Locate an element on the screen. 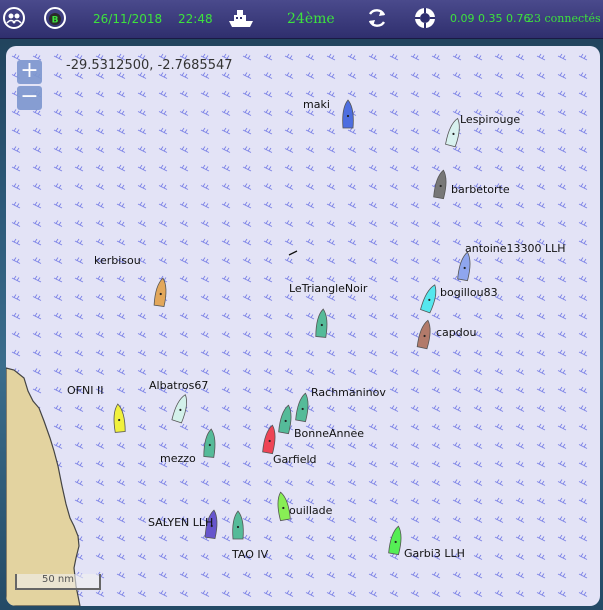  zoom-out-button: − is located at coordinates (29, 98).